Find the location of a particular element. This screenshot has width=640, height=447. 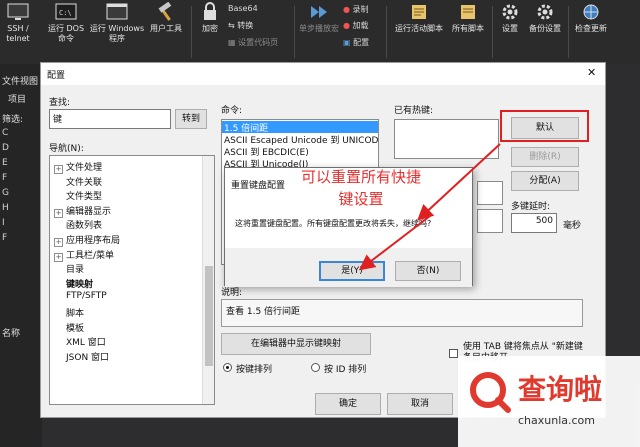

tree-item: JSON 窗口 is located at coordinates (82, 356).